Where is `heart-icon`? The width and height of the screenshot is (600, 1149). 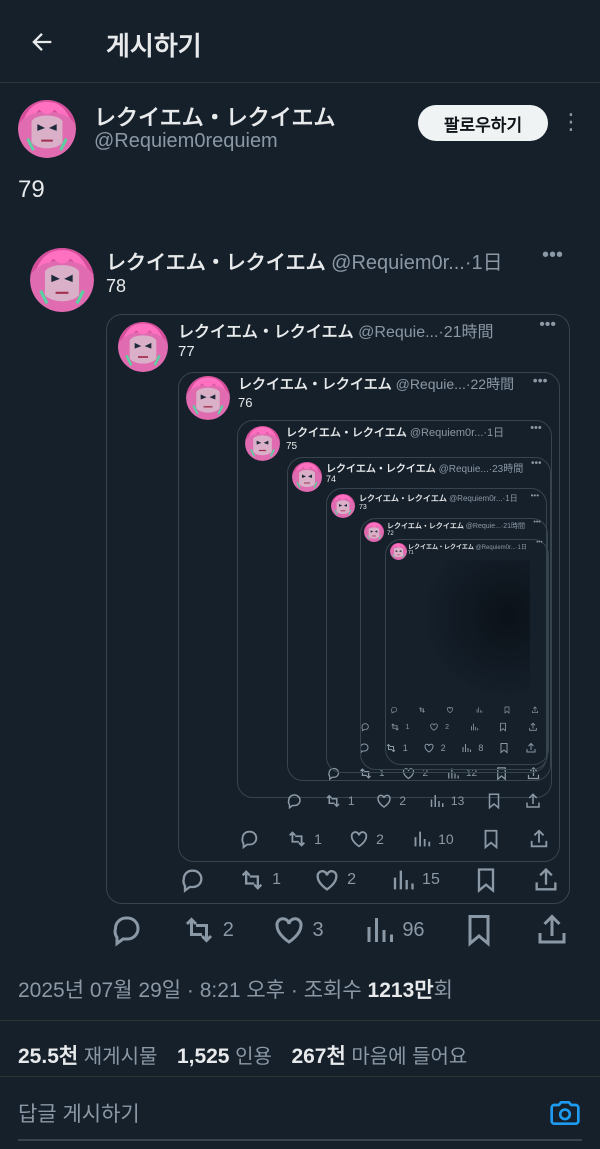 heart-icon is located at coordinates (450, 710).